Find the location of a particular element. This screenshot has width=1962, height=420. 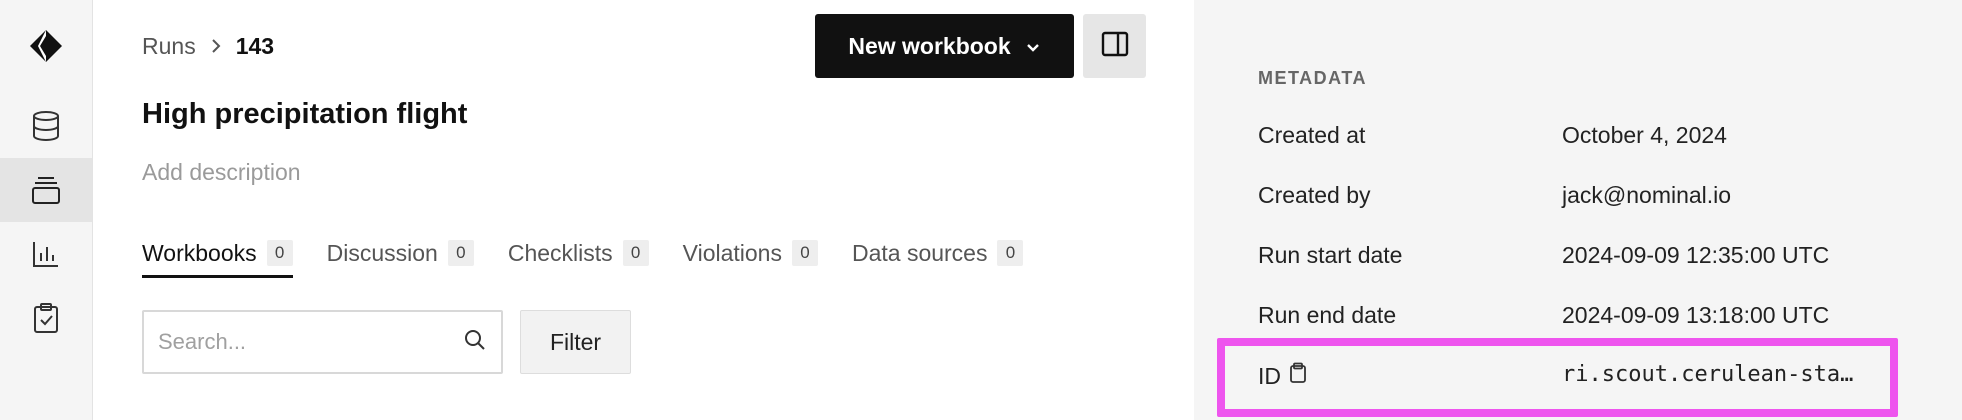

chevron-down-icon is located at coordinates (1033, 46).